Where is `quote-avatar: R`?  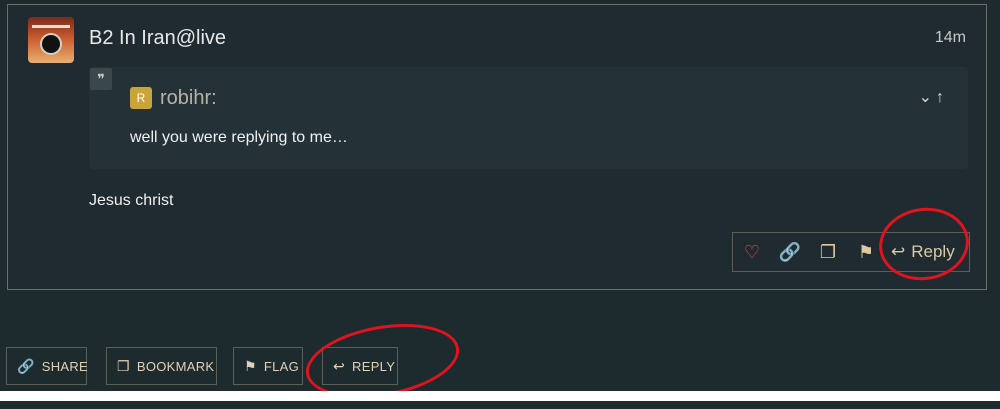
quote-avatar: R is located at coordinates (141, 98).